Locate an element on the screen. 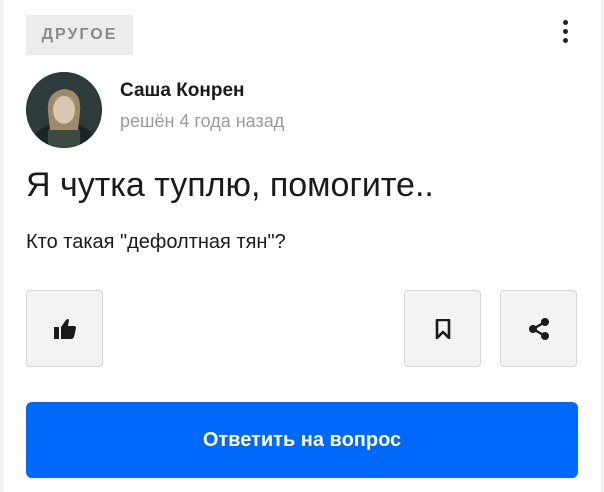 This screenshot has height=492, width=604. share-icon is located at coordinates (538, 328).